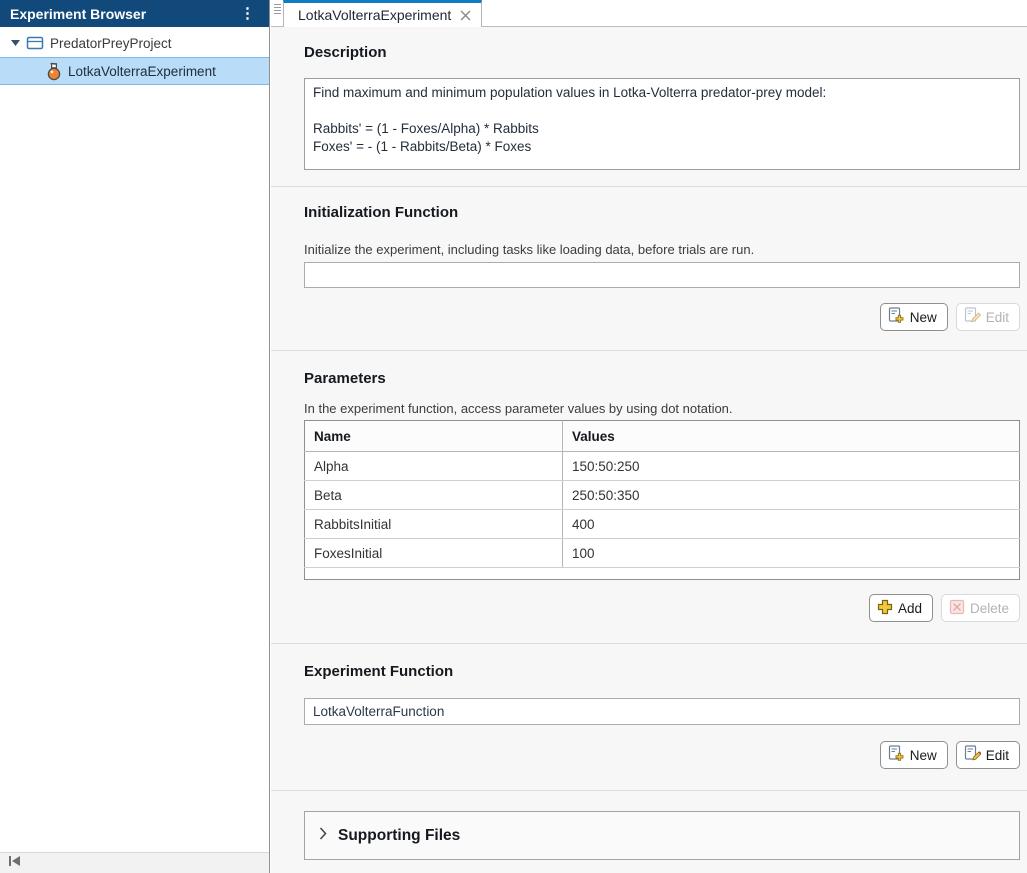 The image size is (1027, 873). I want to click on table-row: Alpha 150:50:250, so click(662, 466).